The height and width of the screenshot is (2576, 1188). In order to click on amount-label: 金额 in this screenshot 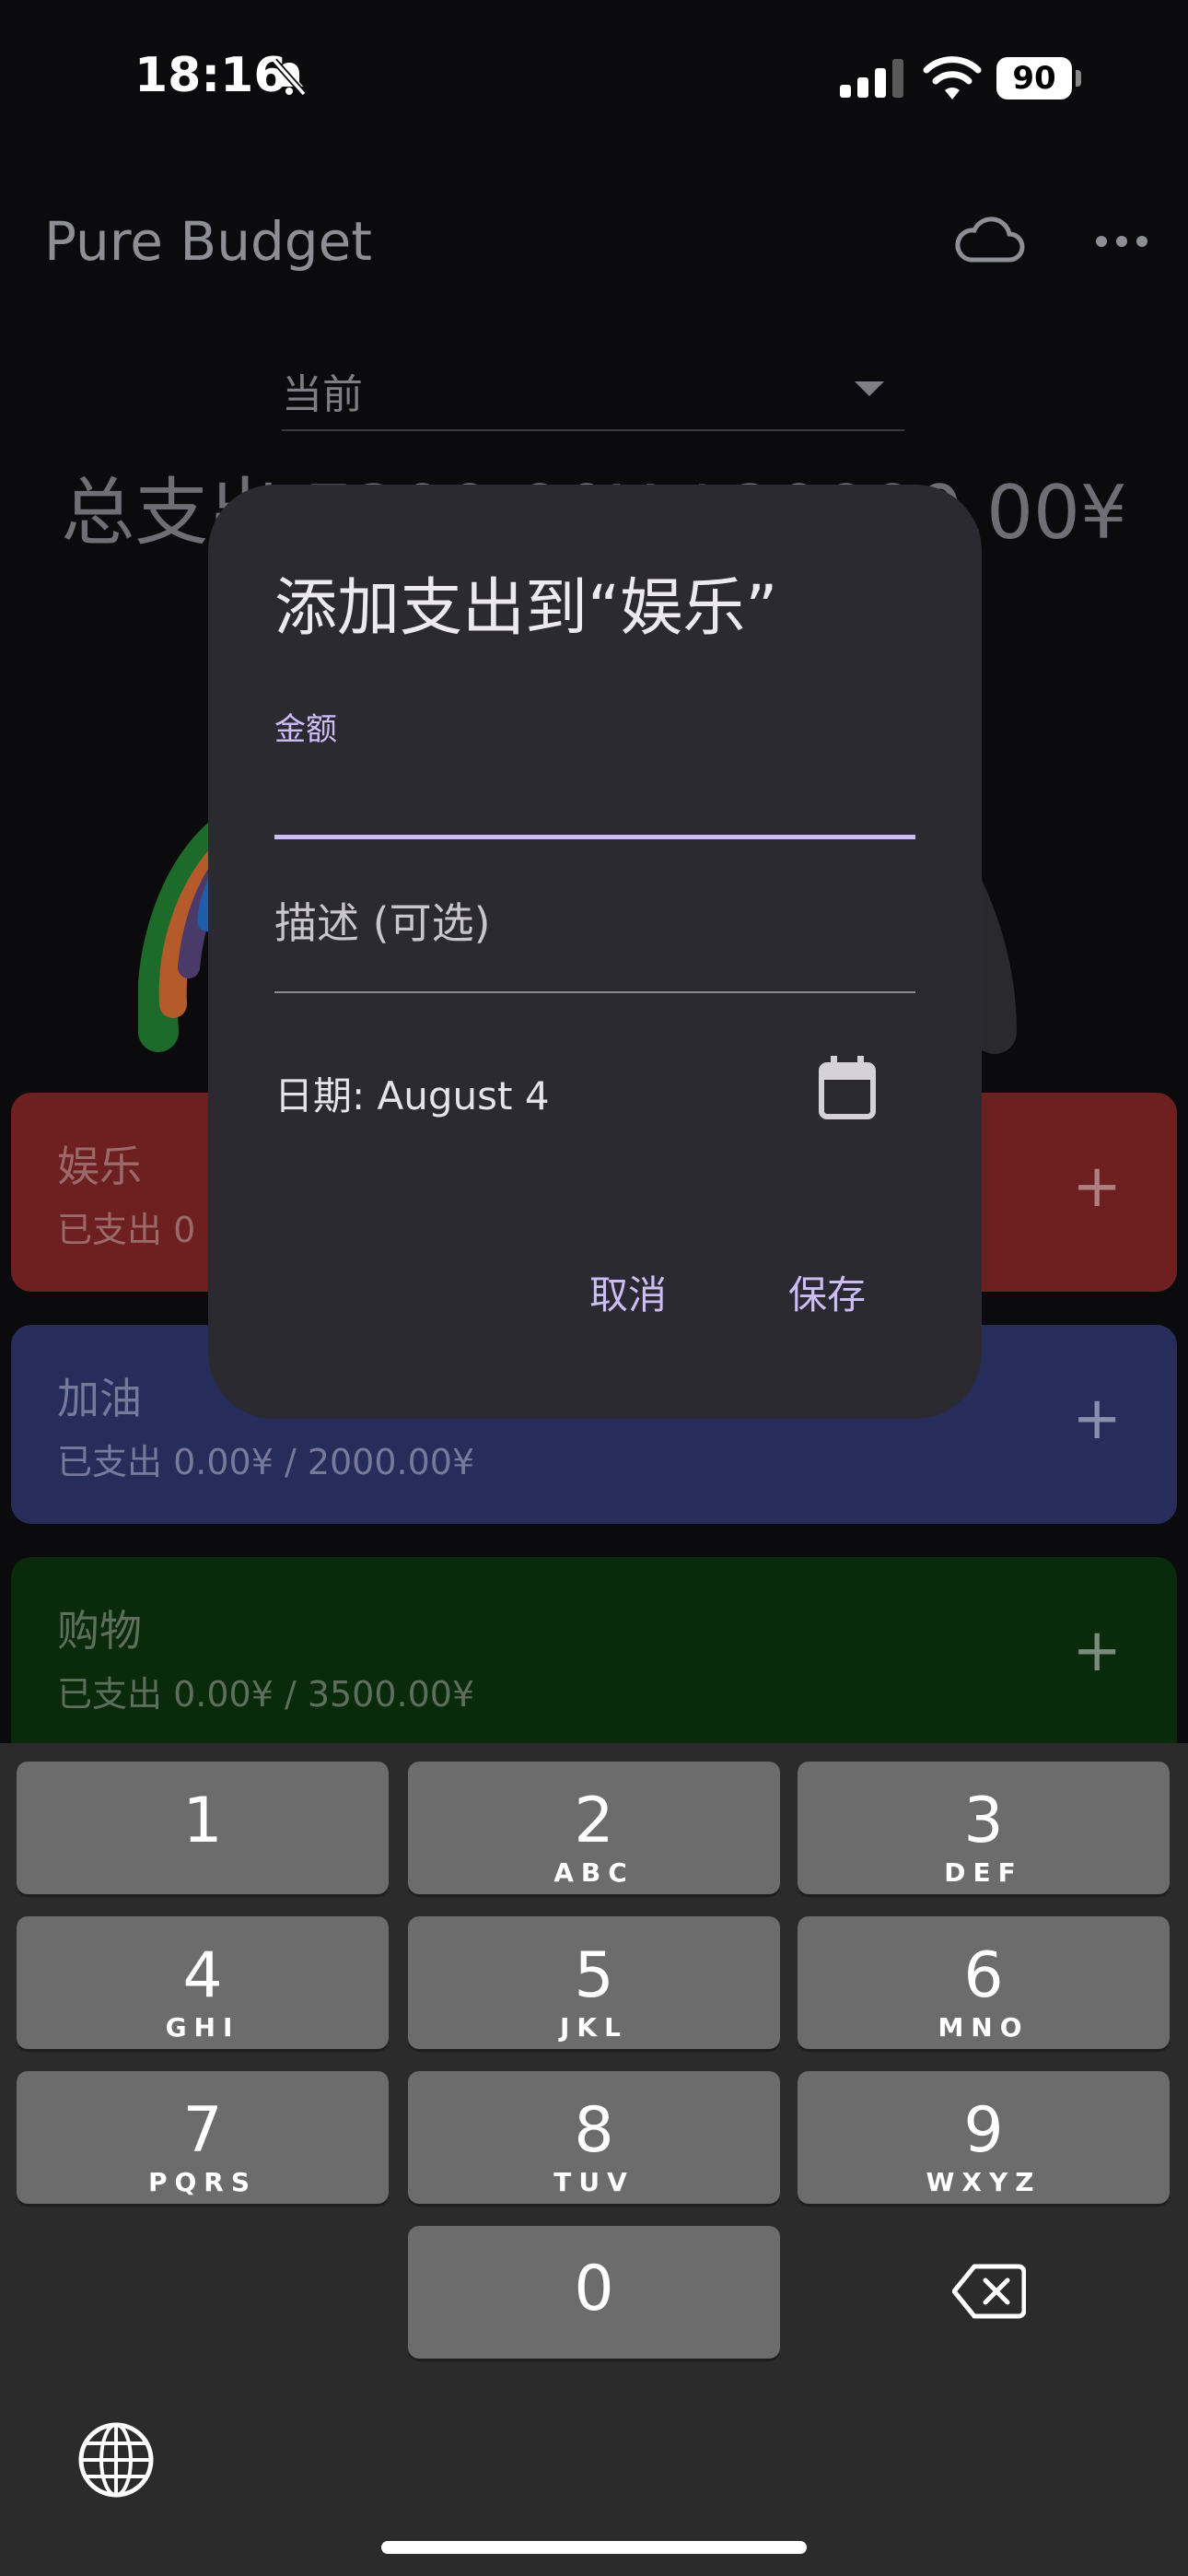, I will do `click(305, 729)`.